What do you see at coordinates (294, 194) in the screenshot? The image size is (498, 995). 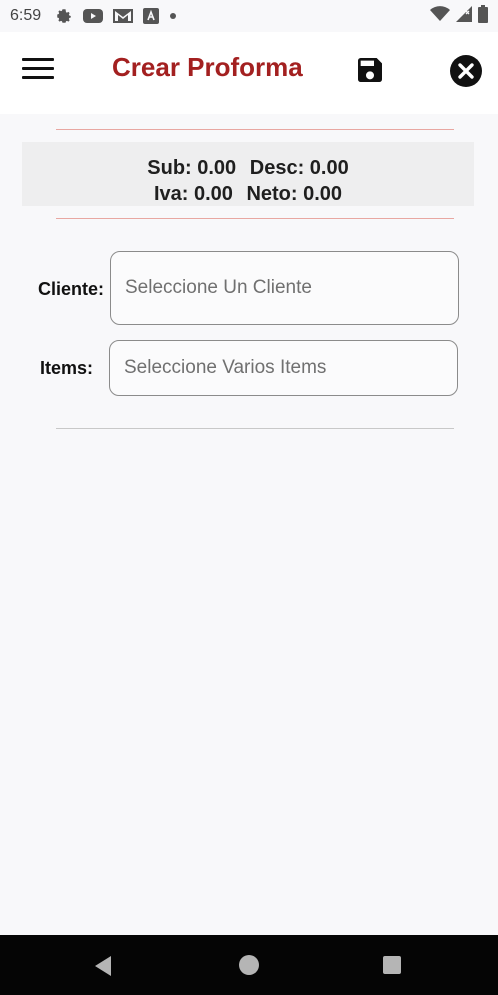 I see `net-value: Neto: 0.00` at bounding box center [294, 194].